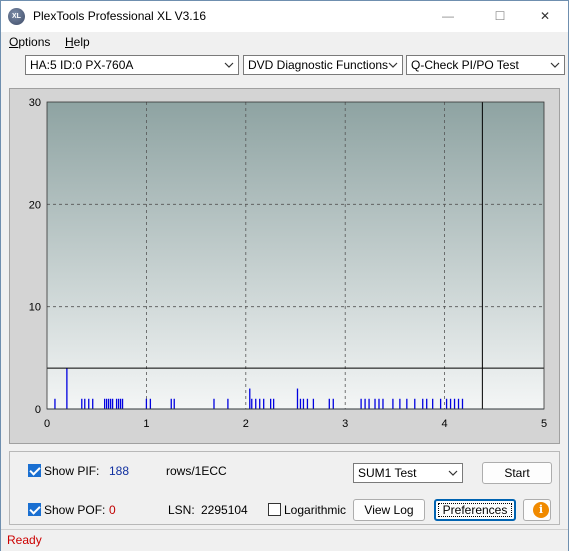 The image size is (569, 551). Describe the element at coordinates (545, 16) in the screenshot. I see `close-button: ✕` at that location.